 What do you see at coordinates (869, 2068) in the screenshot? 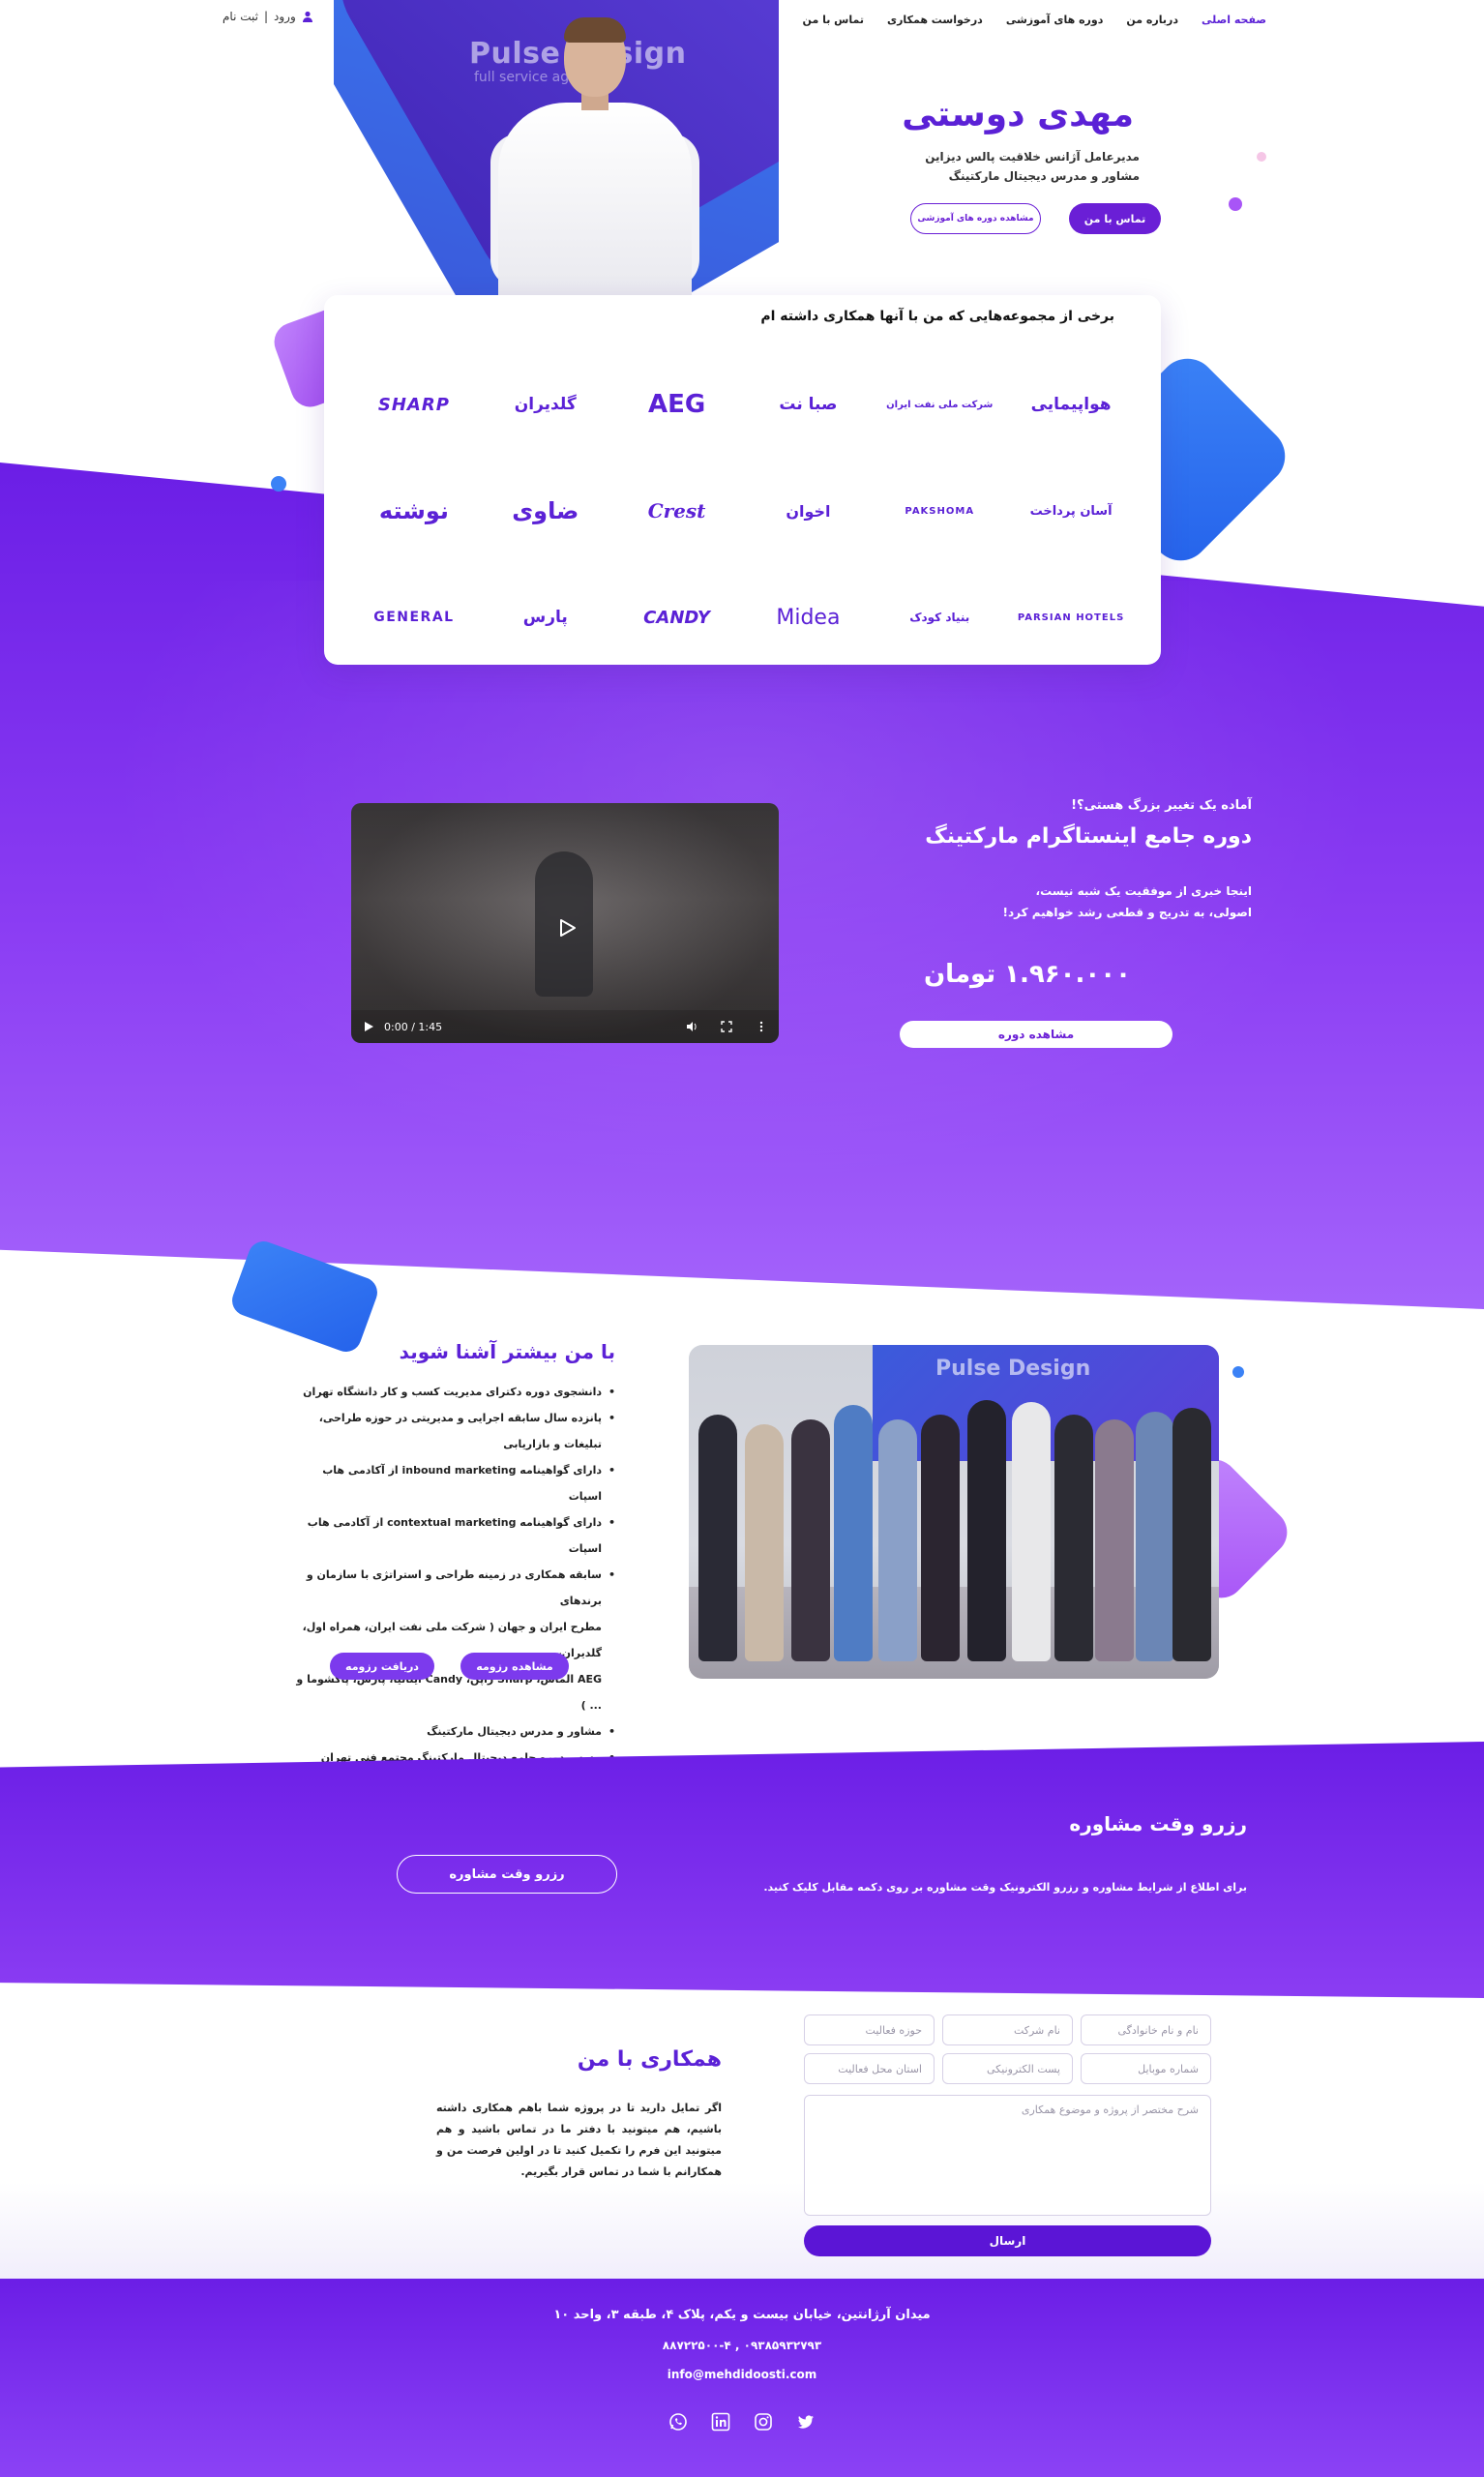
I see `province-field` at bounding box center [869, 2068].